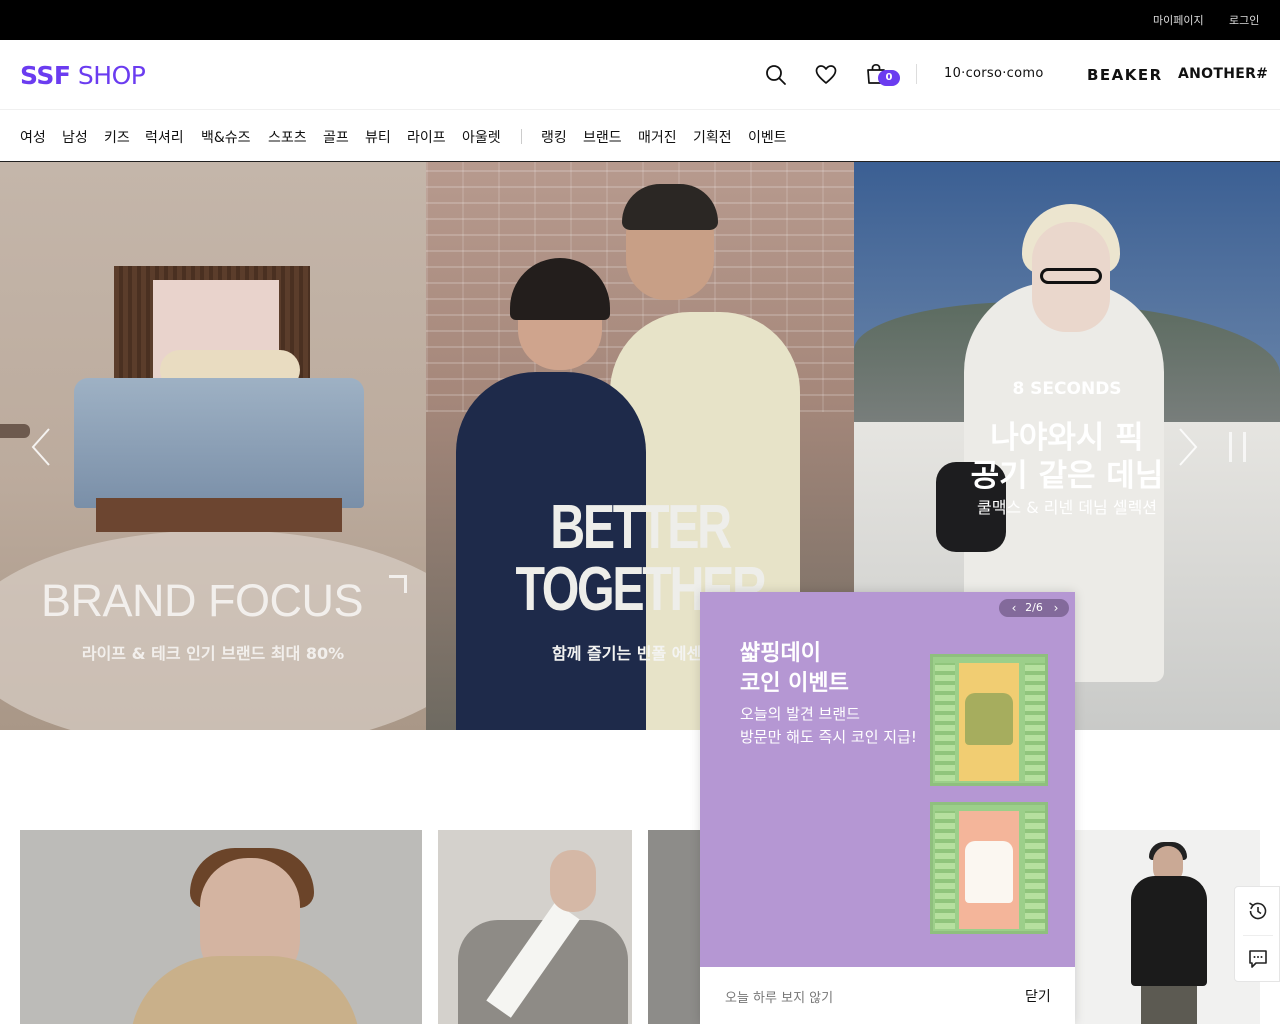 The height and width of the screenshot is (1024, 1280). What do you see at coordinates (1056, 608) in the screenshot?
I see `popup-next-icon: ›` at bounding box center [1056, 608].